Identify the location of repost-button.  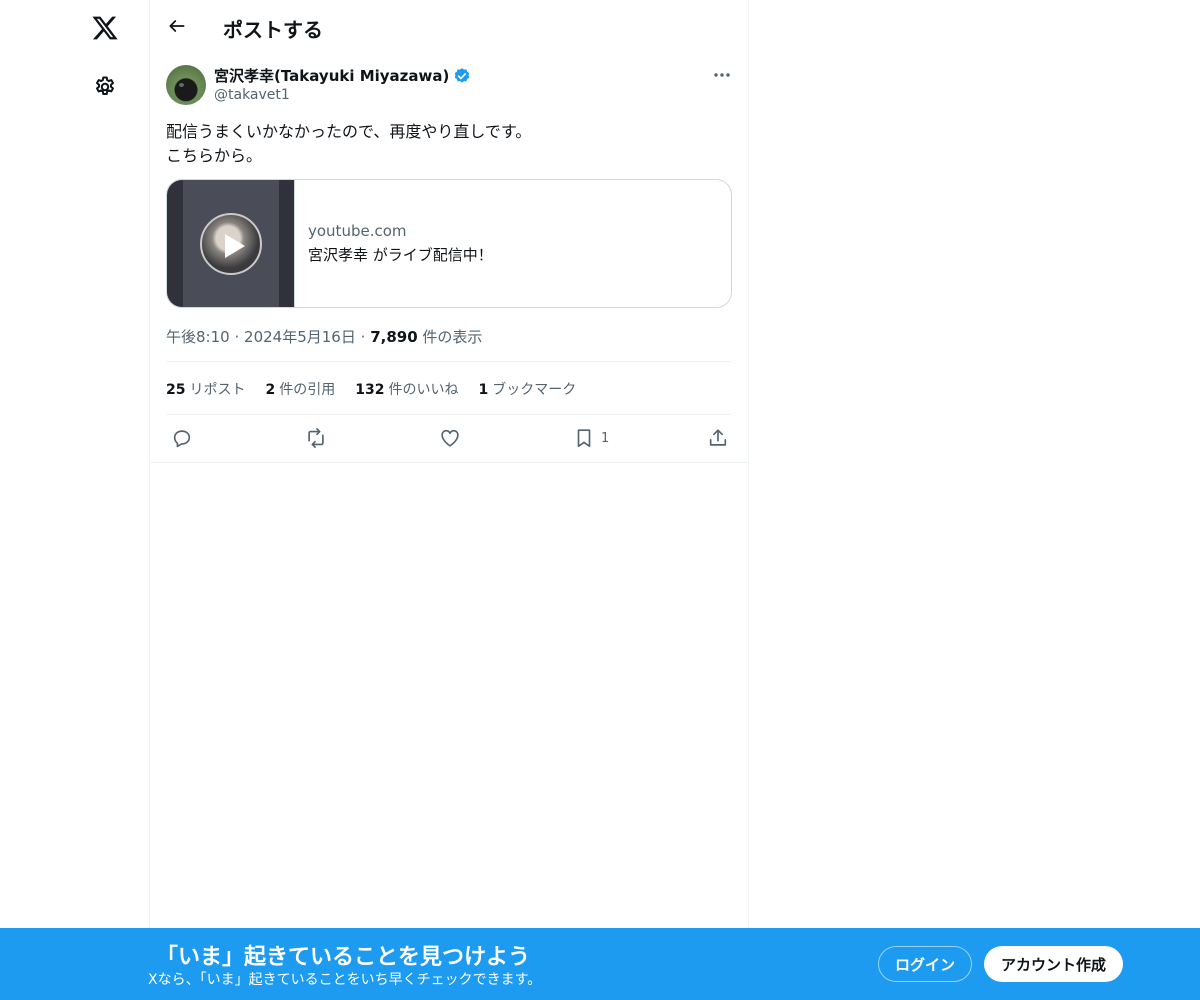
(316, 438).